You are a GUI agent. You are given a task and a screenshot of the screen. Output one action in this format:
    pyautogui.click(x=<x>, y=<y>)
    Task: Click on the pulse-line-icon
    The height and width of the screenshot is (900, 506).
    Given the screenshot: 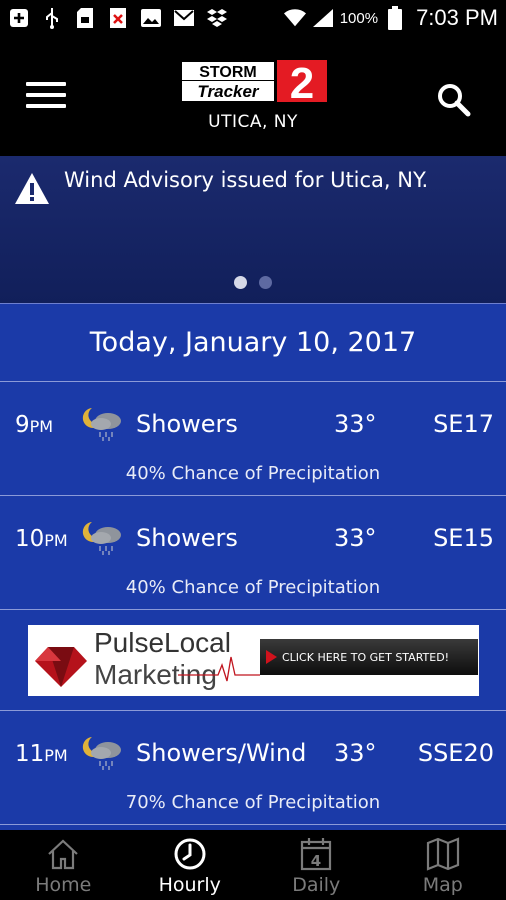 What is the action you would take?
    pyautogui.click(x=219, y=669)
    